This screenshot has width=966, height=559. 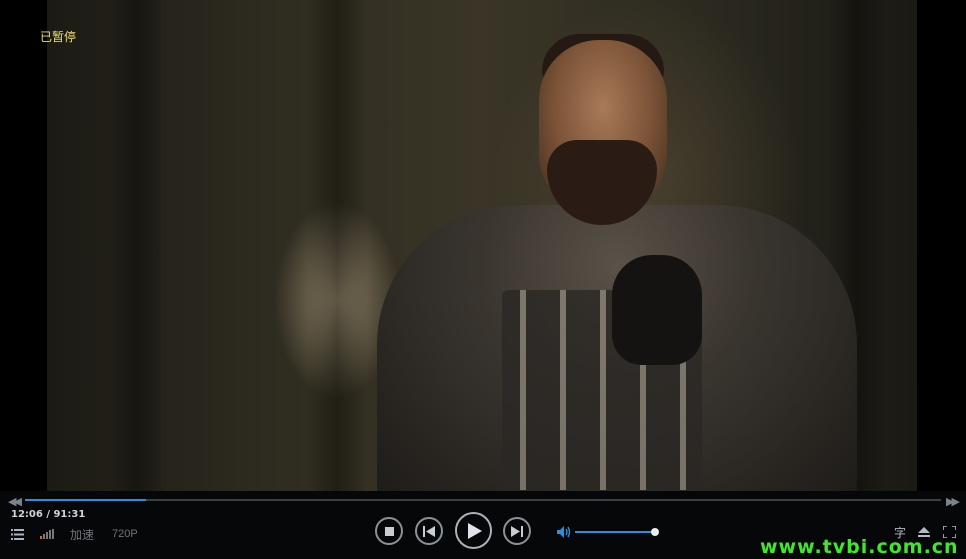 I want to click on volume-slider, so click(x=617, y=532).